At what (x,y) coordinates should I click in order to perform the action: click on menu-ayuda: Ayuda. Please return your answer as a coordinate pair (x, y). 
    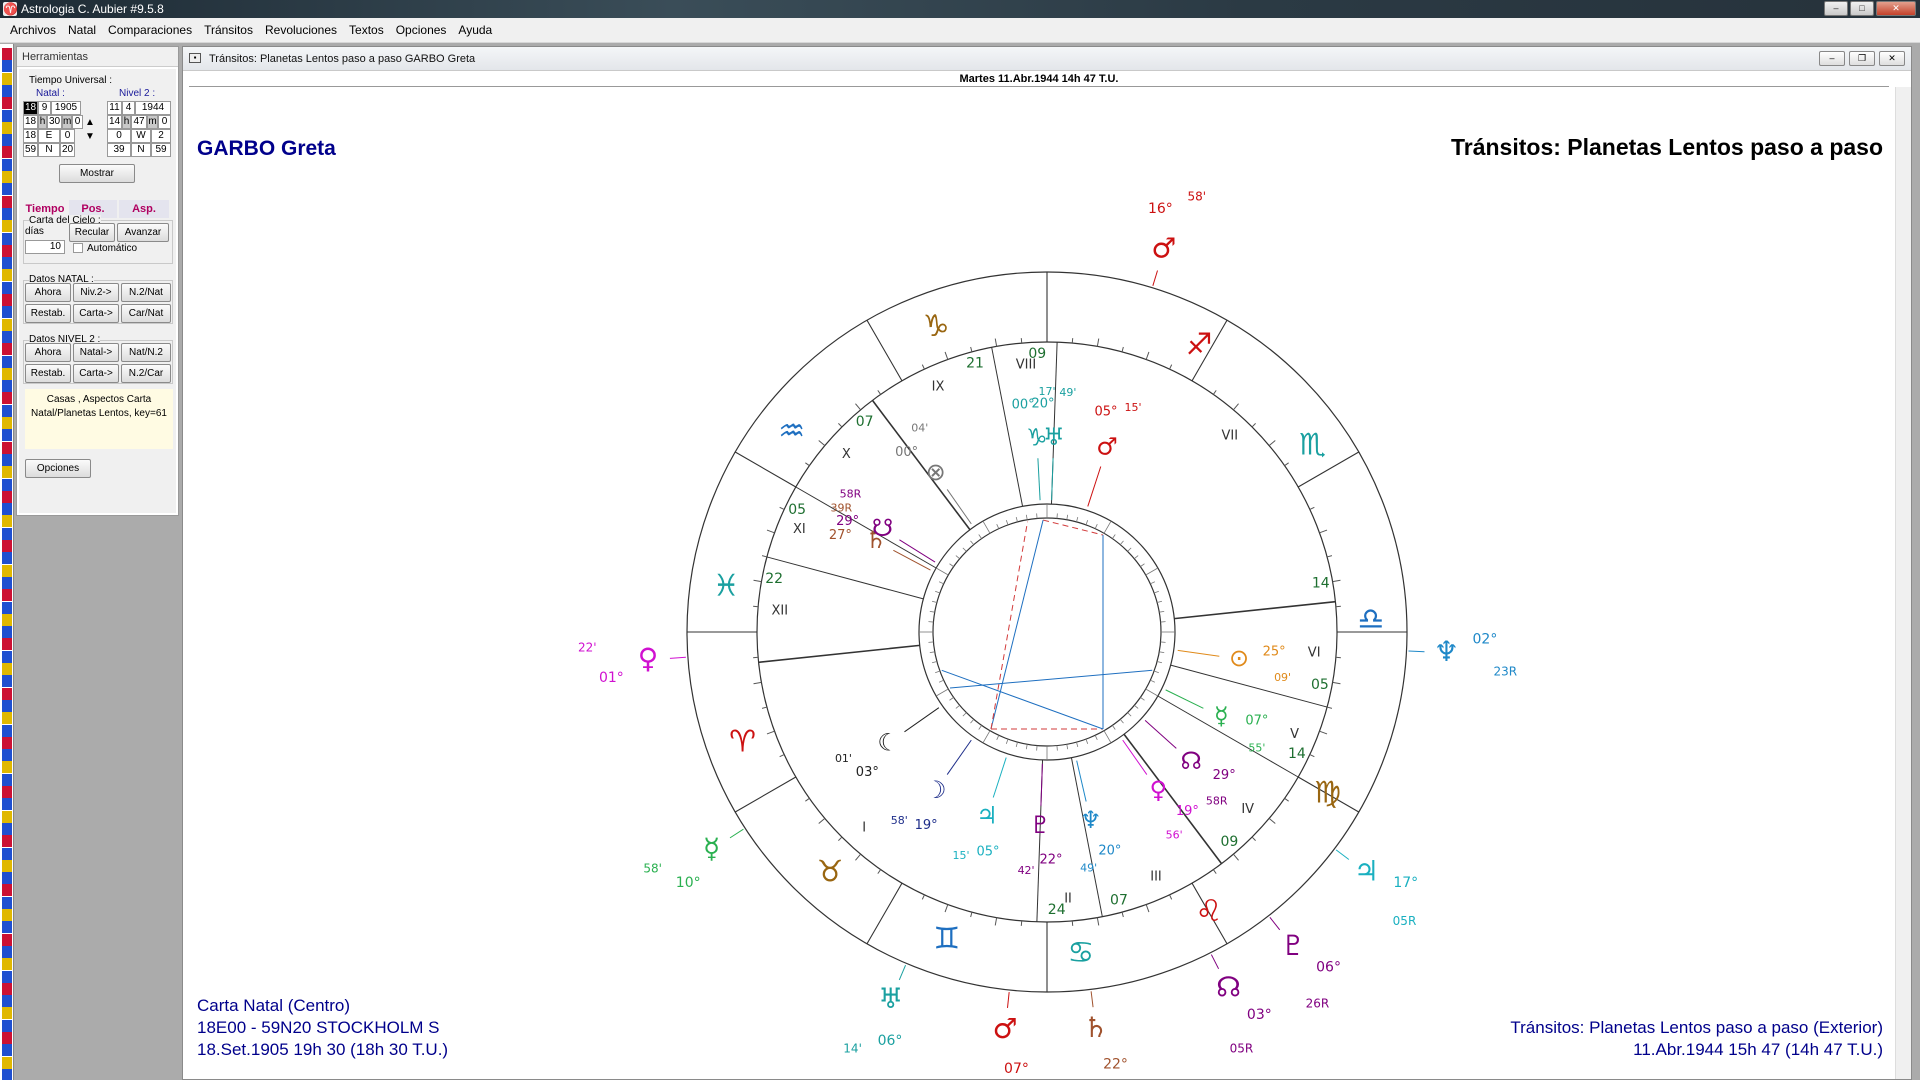
    Looking at the image, I should click on (475, 30).